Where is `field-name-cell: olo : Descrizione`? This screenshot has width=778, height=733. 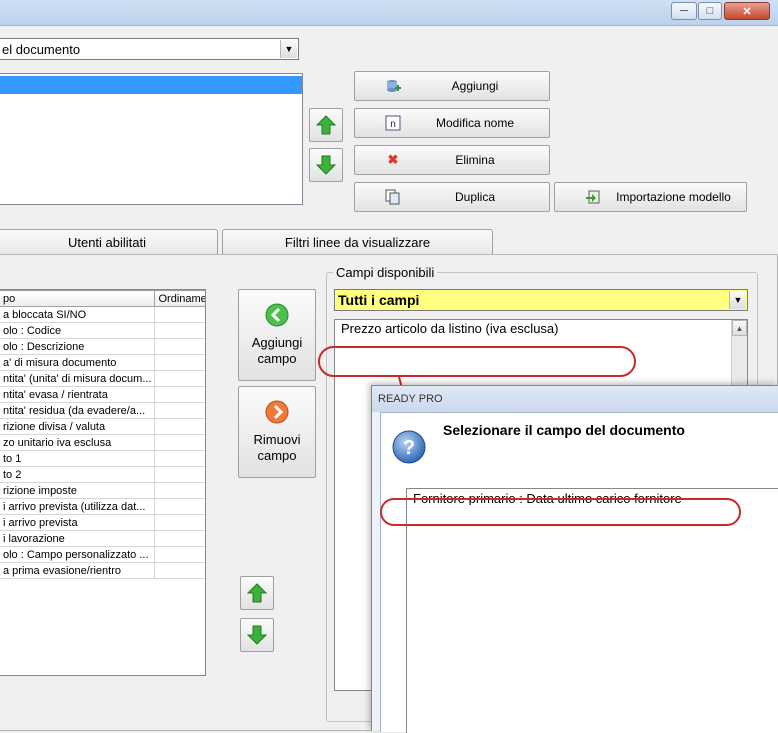
field-name-cell: olo : Descrizione is located at coordinates (78, 346).